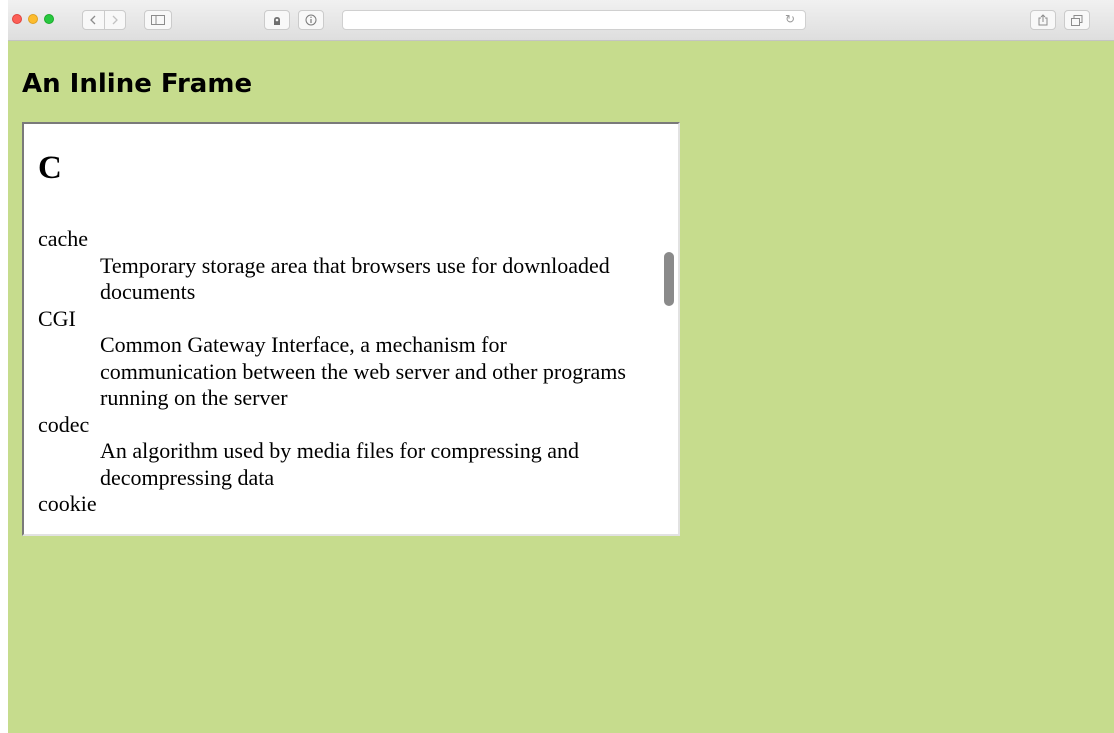 The image size is (1114, 733). I want to click on chevron-left-icon, so click(93, 20).